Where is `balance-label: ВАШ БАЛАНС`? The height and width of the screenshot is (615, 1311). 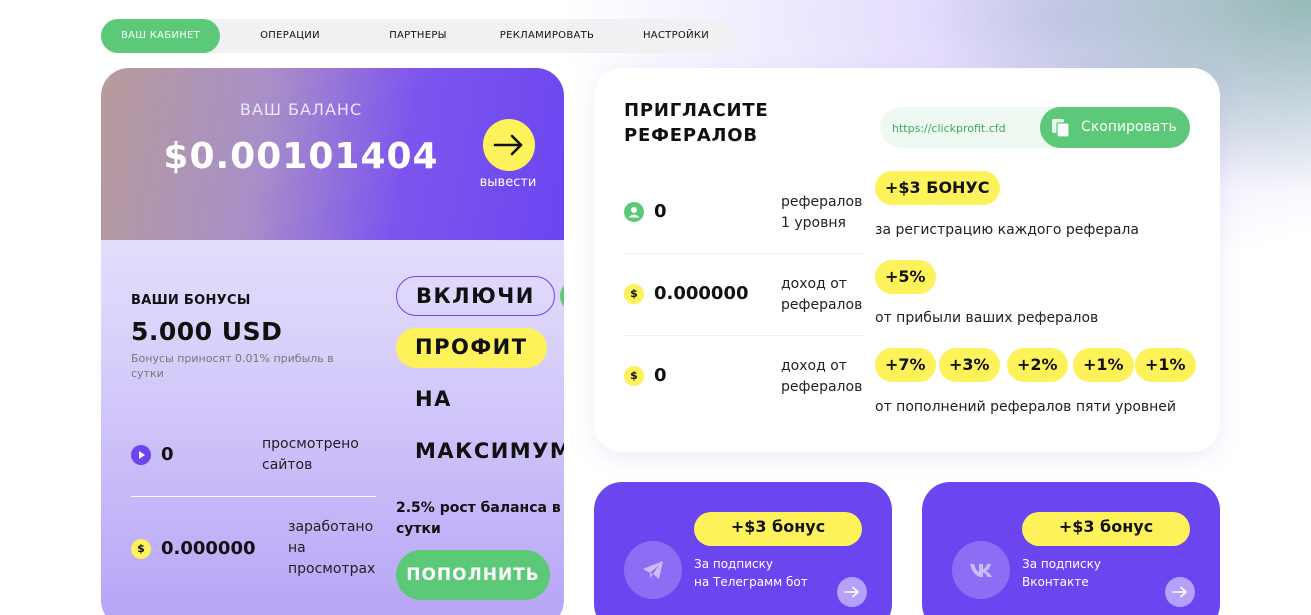
balance-label: ВАШ БАЛАНС is located at coordinates (301, 109).